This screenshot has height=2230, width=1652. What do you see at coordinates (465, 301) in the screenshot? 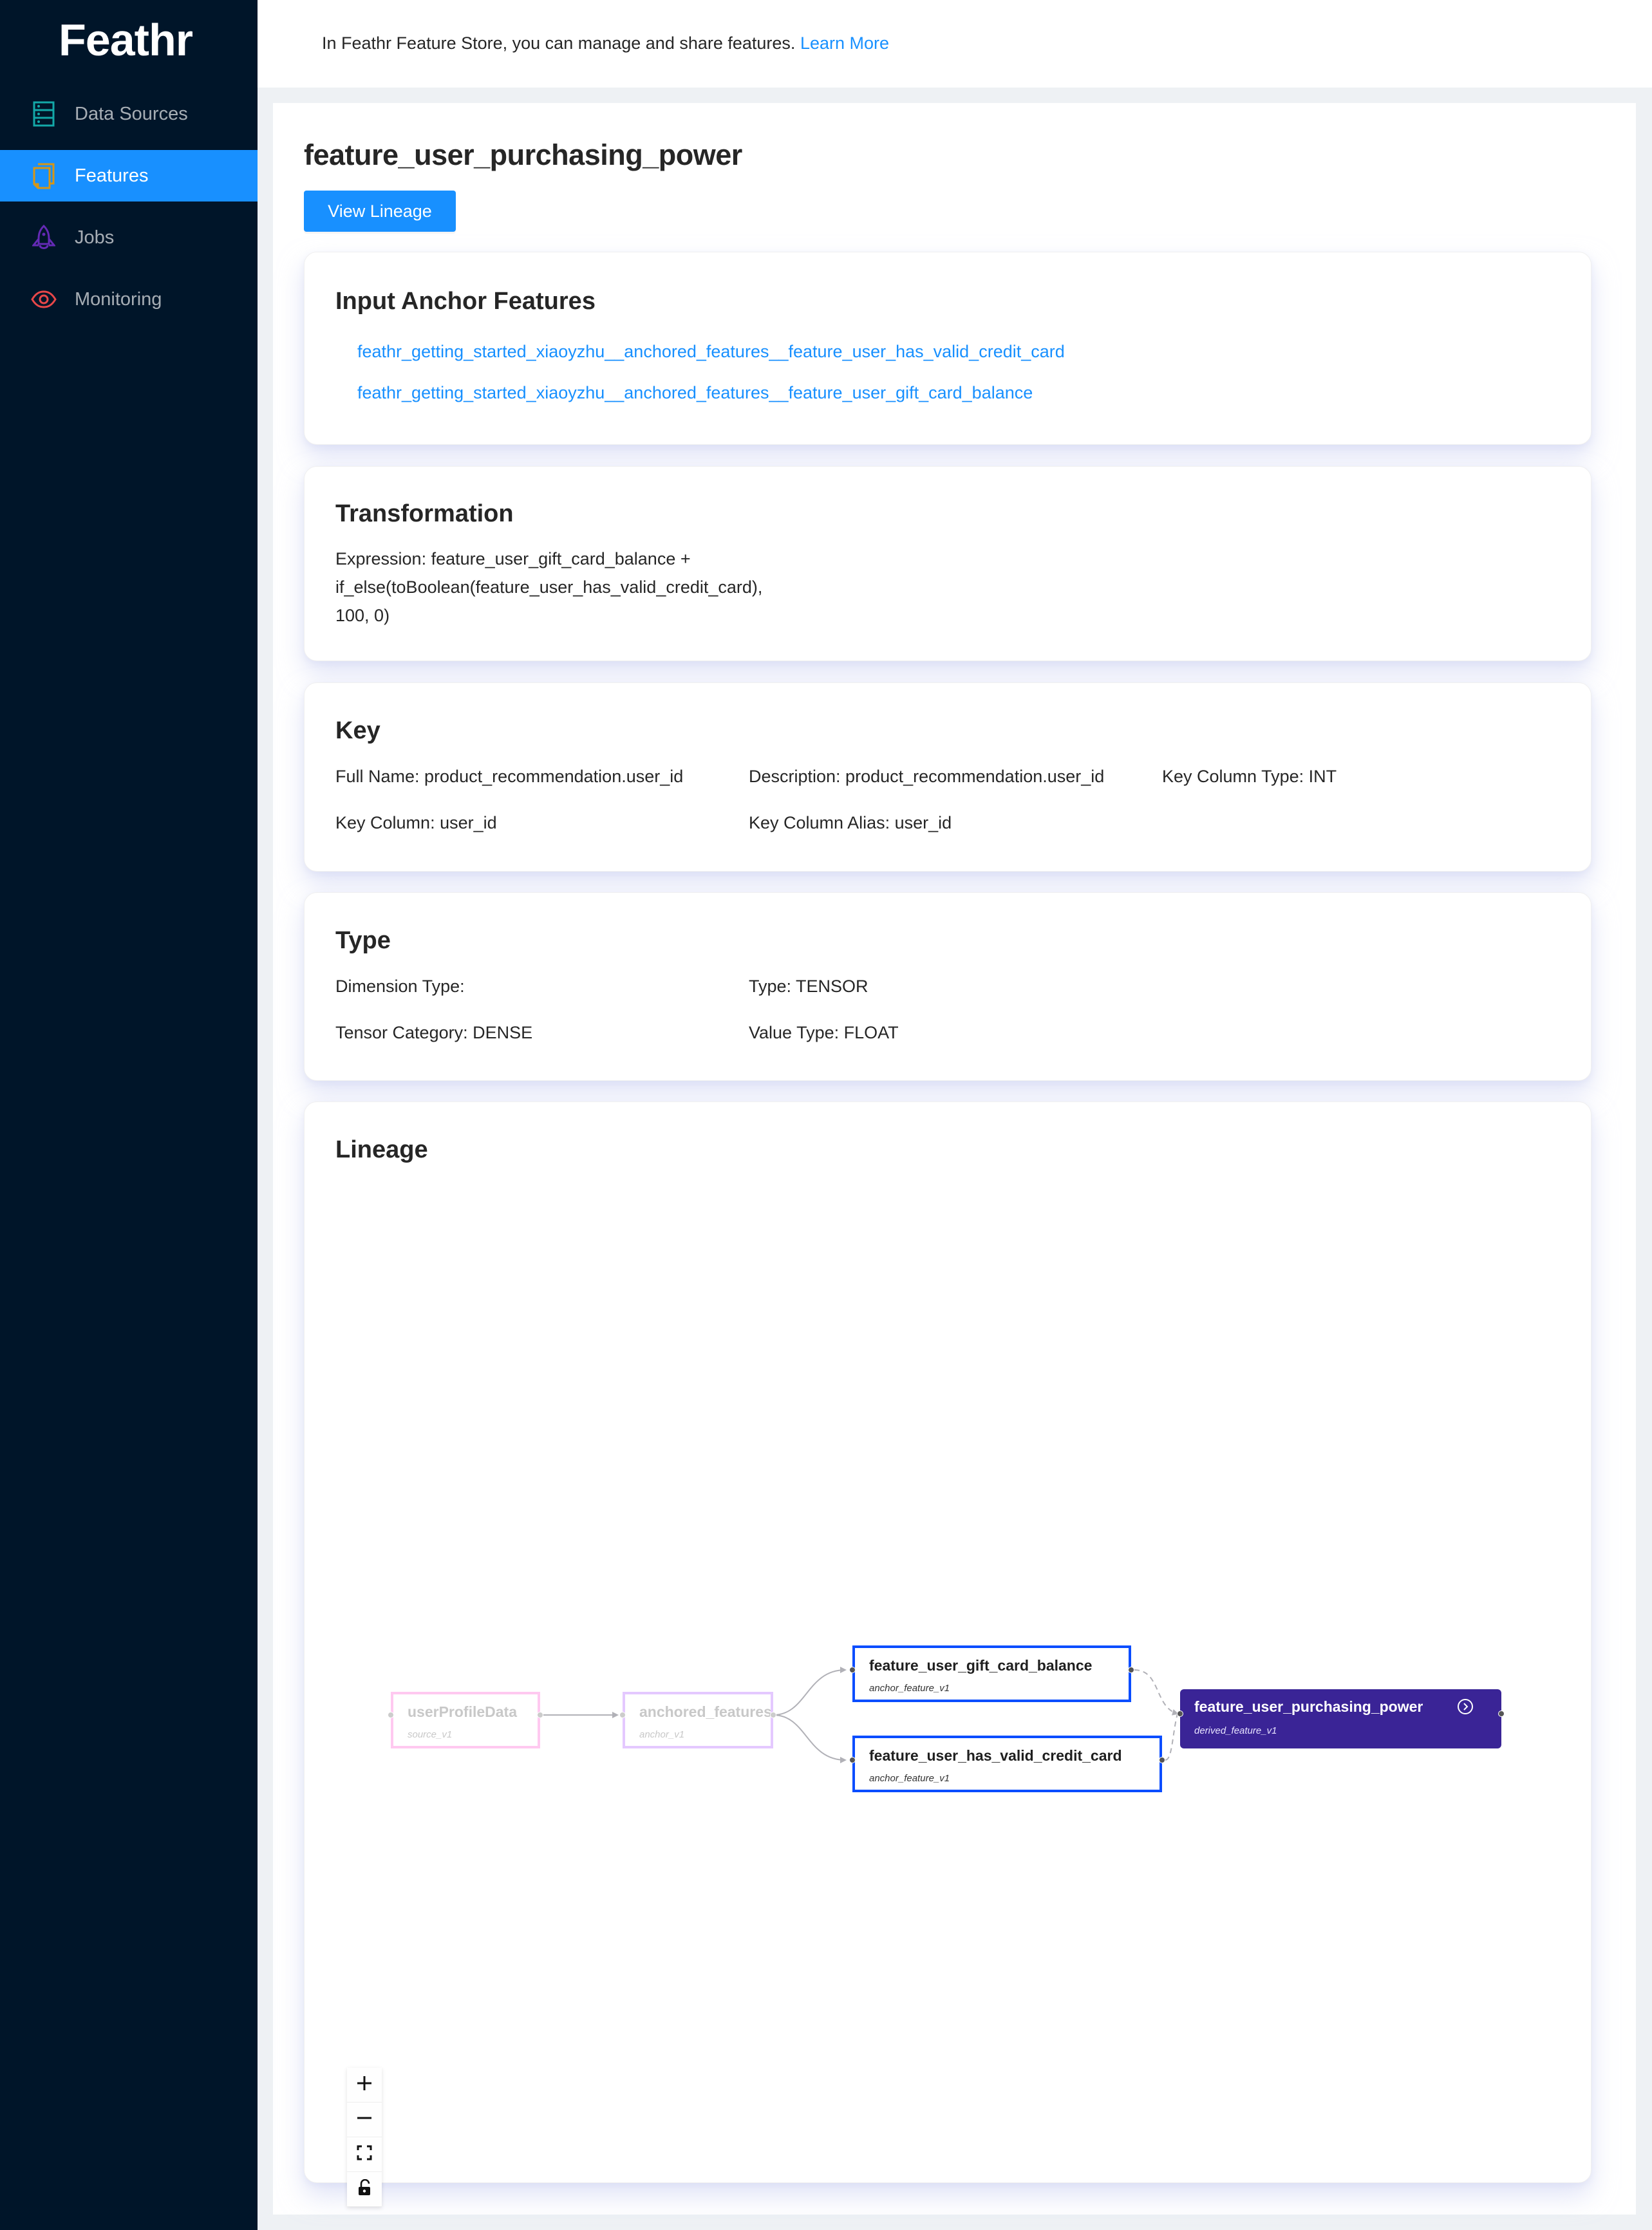
I see `card-title: Input Anchor Features` at bounding box center [465, 301].